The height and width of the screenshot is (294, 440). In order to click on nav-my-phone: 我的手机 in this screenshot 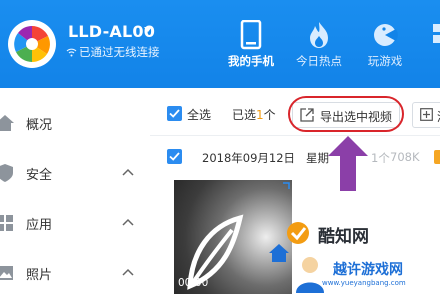, I will do `click(251, 44)`.